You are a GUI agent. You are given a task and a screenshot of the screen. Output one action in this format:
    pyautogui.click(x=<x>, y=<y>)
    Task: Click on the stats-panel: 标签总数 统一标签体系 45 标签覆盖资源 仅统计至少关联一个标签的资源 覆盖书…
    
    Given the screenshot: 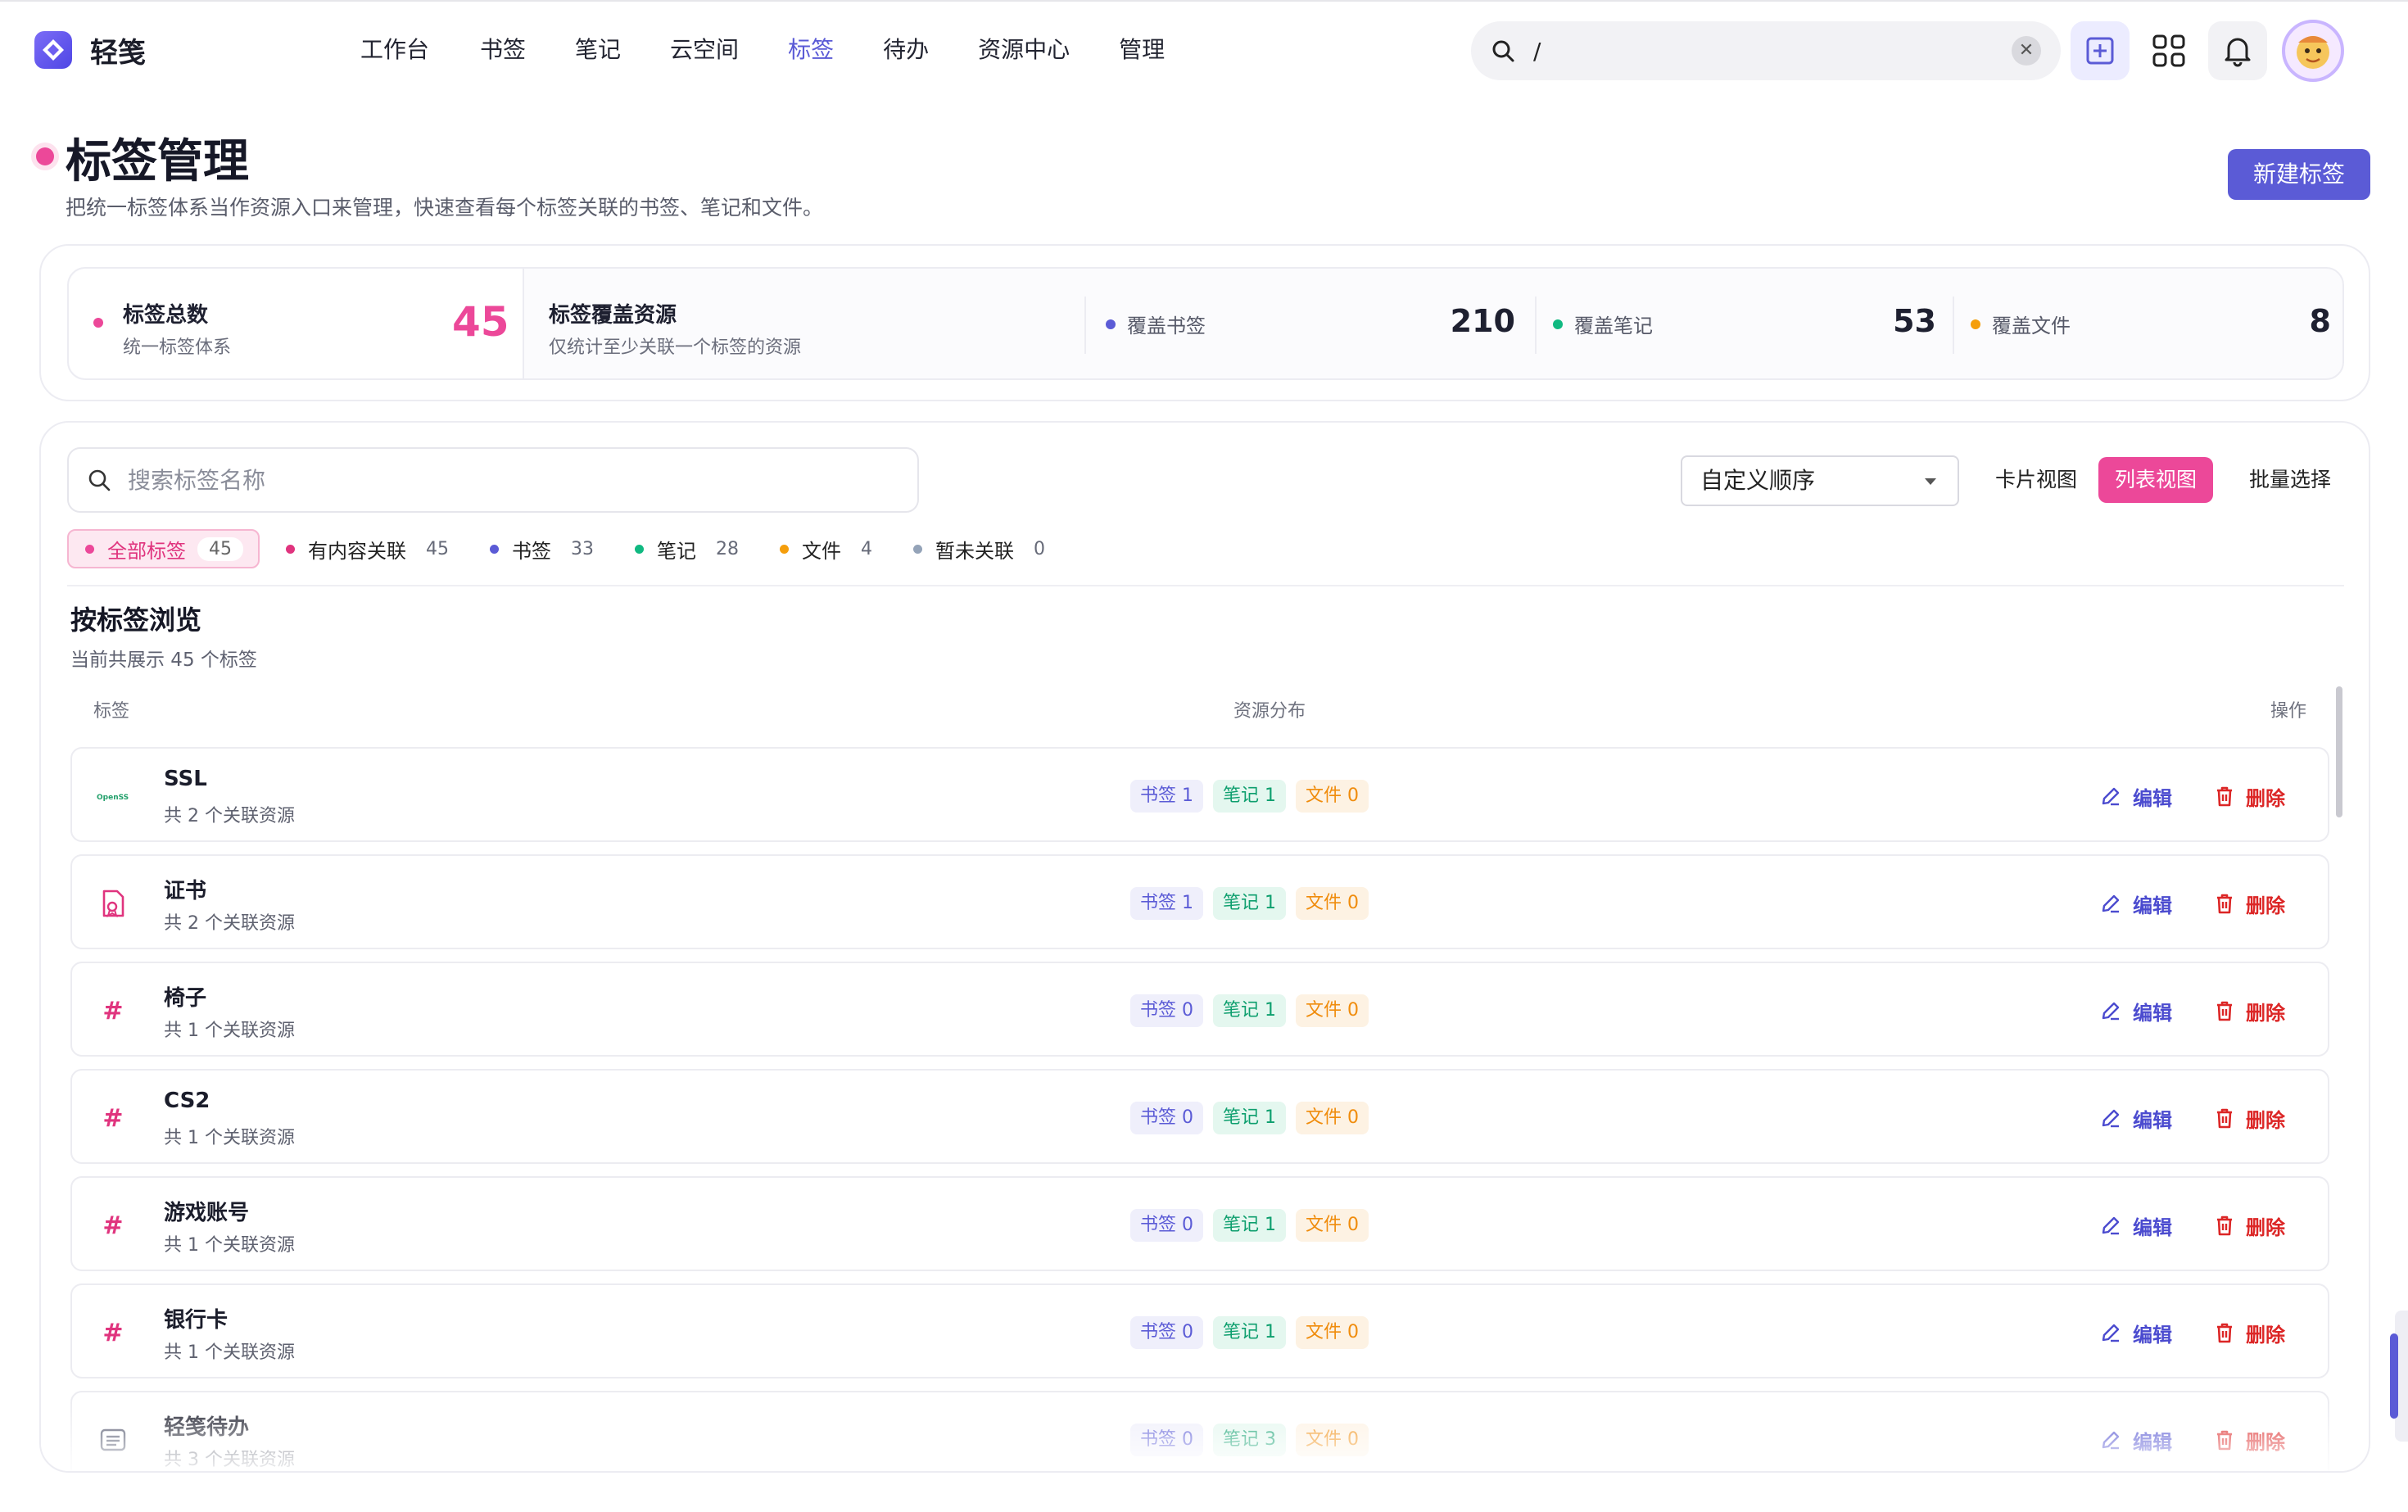 What is the action you would take?
    pyautogui.click(x=1204, y=323)
    